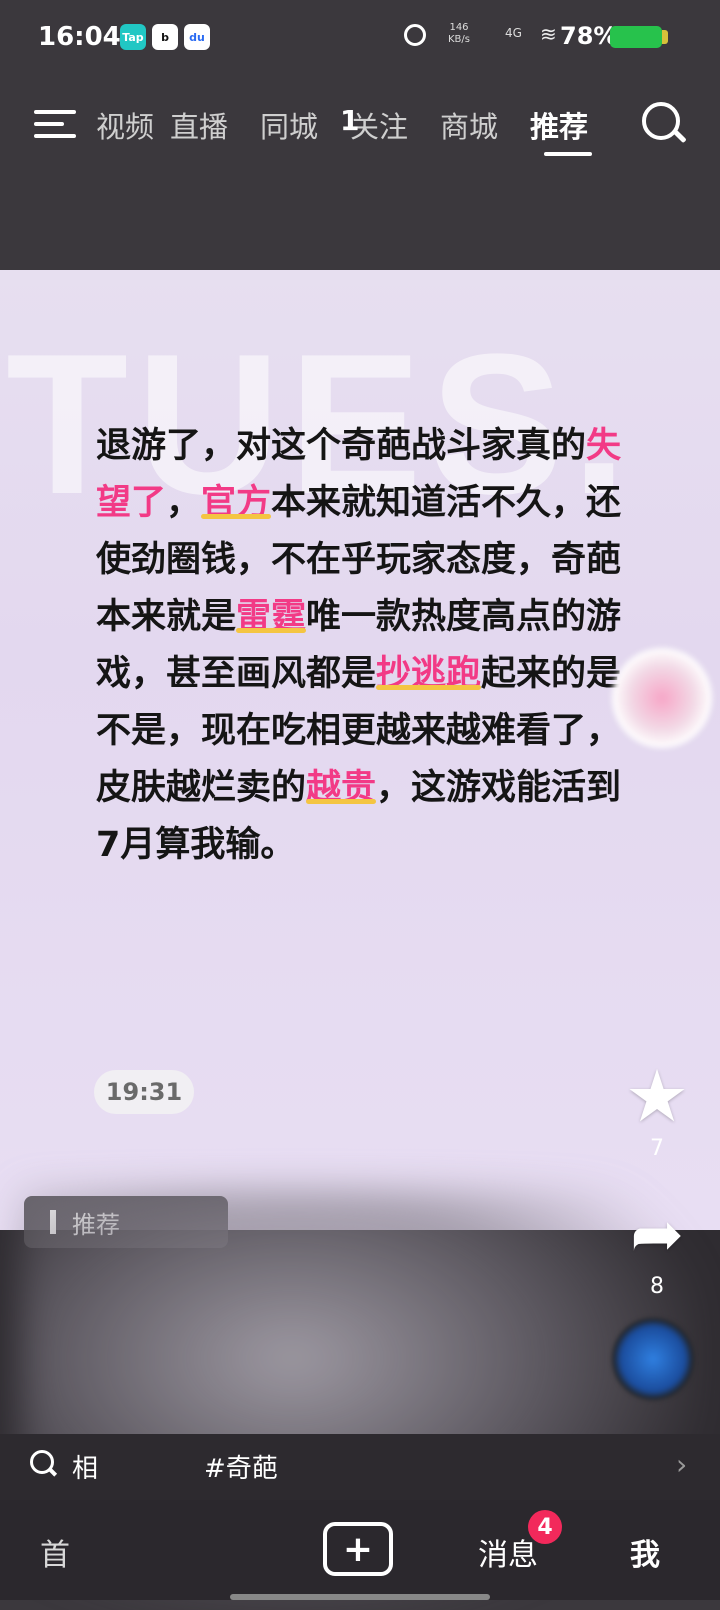 The height and width of the screenshot is (1610, 720). Describe the element at coordinates (271, 617) in the screenshot. I see `highlight-segment: 雷霆` at that location.